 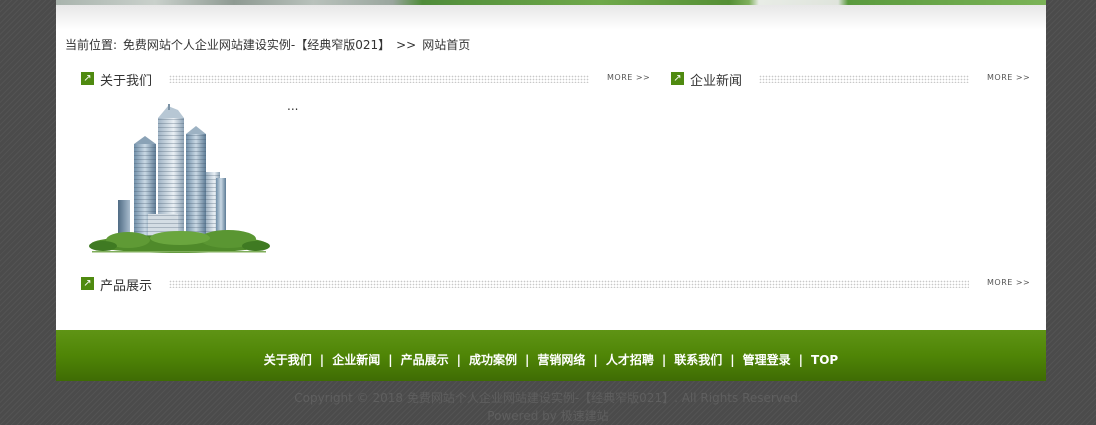 What do you see at coordinates (628, 77) in the screenshot?
I see `about-more-link: MORE >>` at bounding box center [628, 77].